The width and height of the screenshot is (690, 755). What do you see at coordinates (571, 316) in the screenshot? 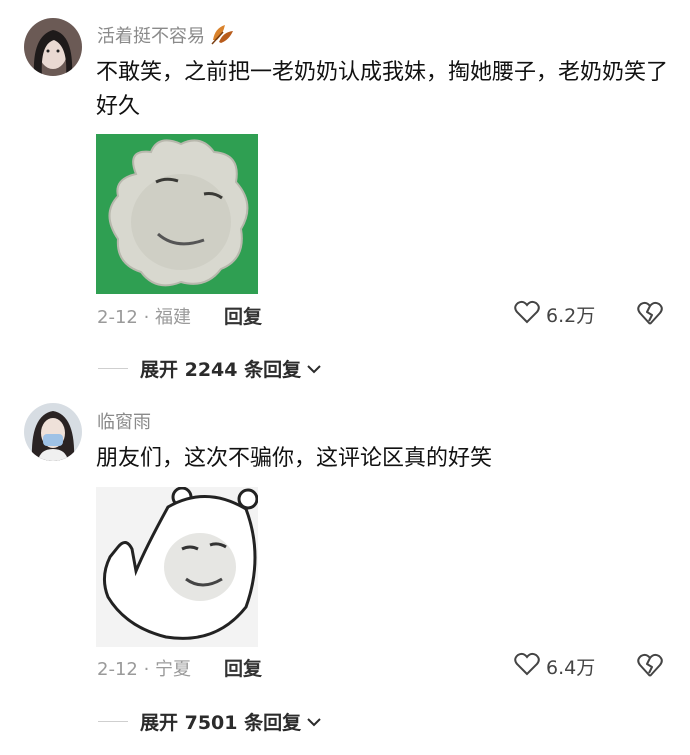
I see `like-count: 6.2万` at bounding box center [571, 316].